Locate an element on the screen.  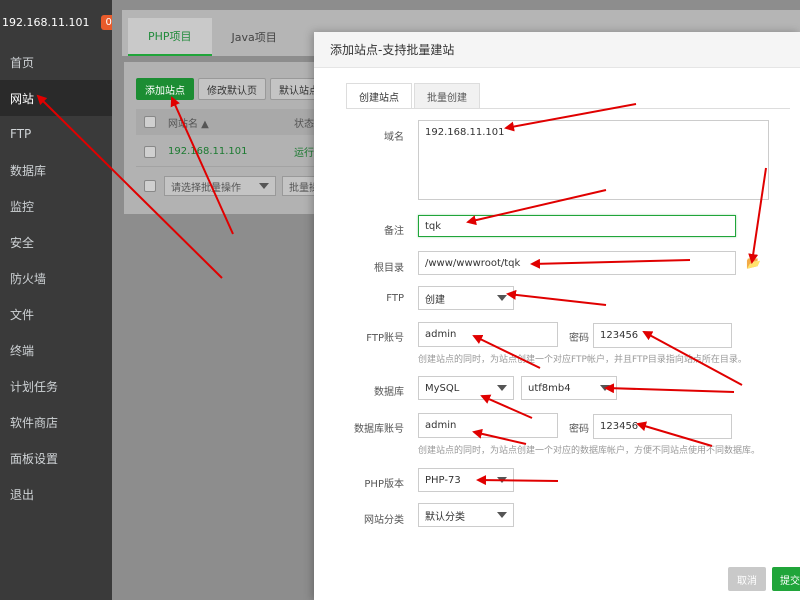
bulk-select-placeholder: 请选择批量操作 is located at coordinates (206, 188).